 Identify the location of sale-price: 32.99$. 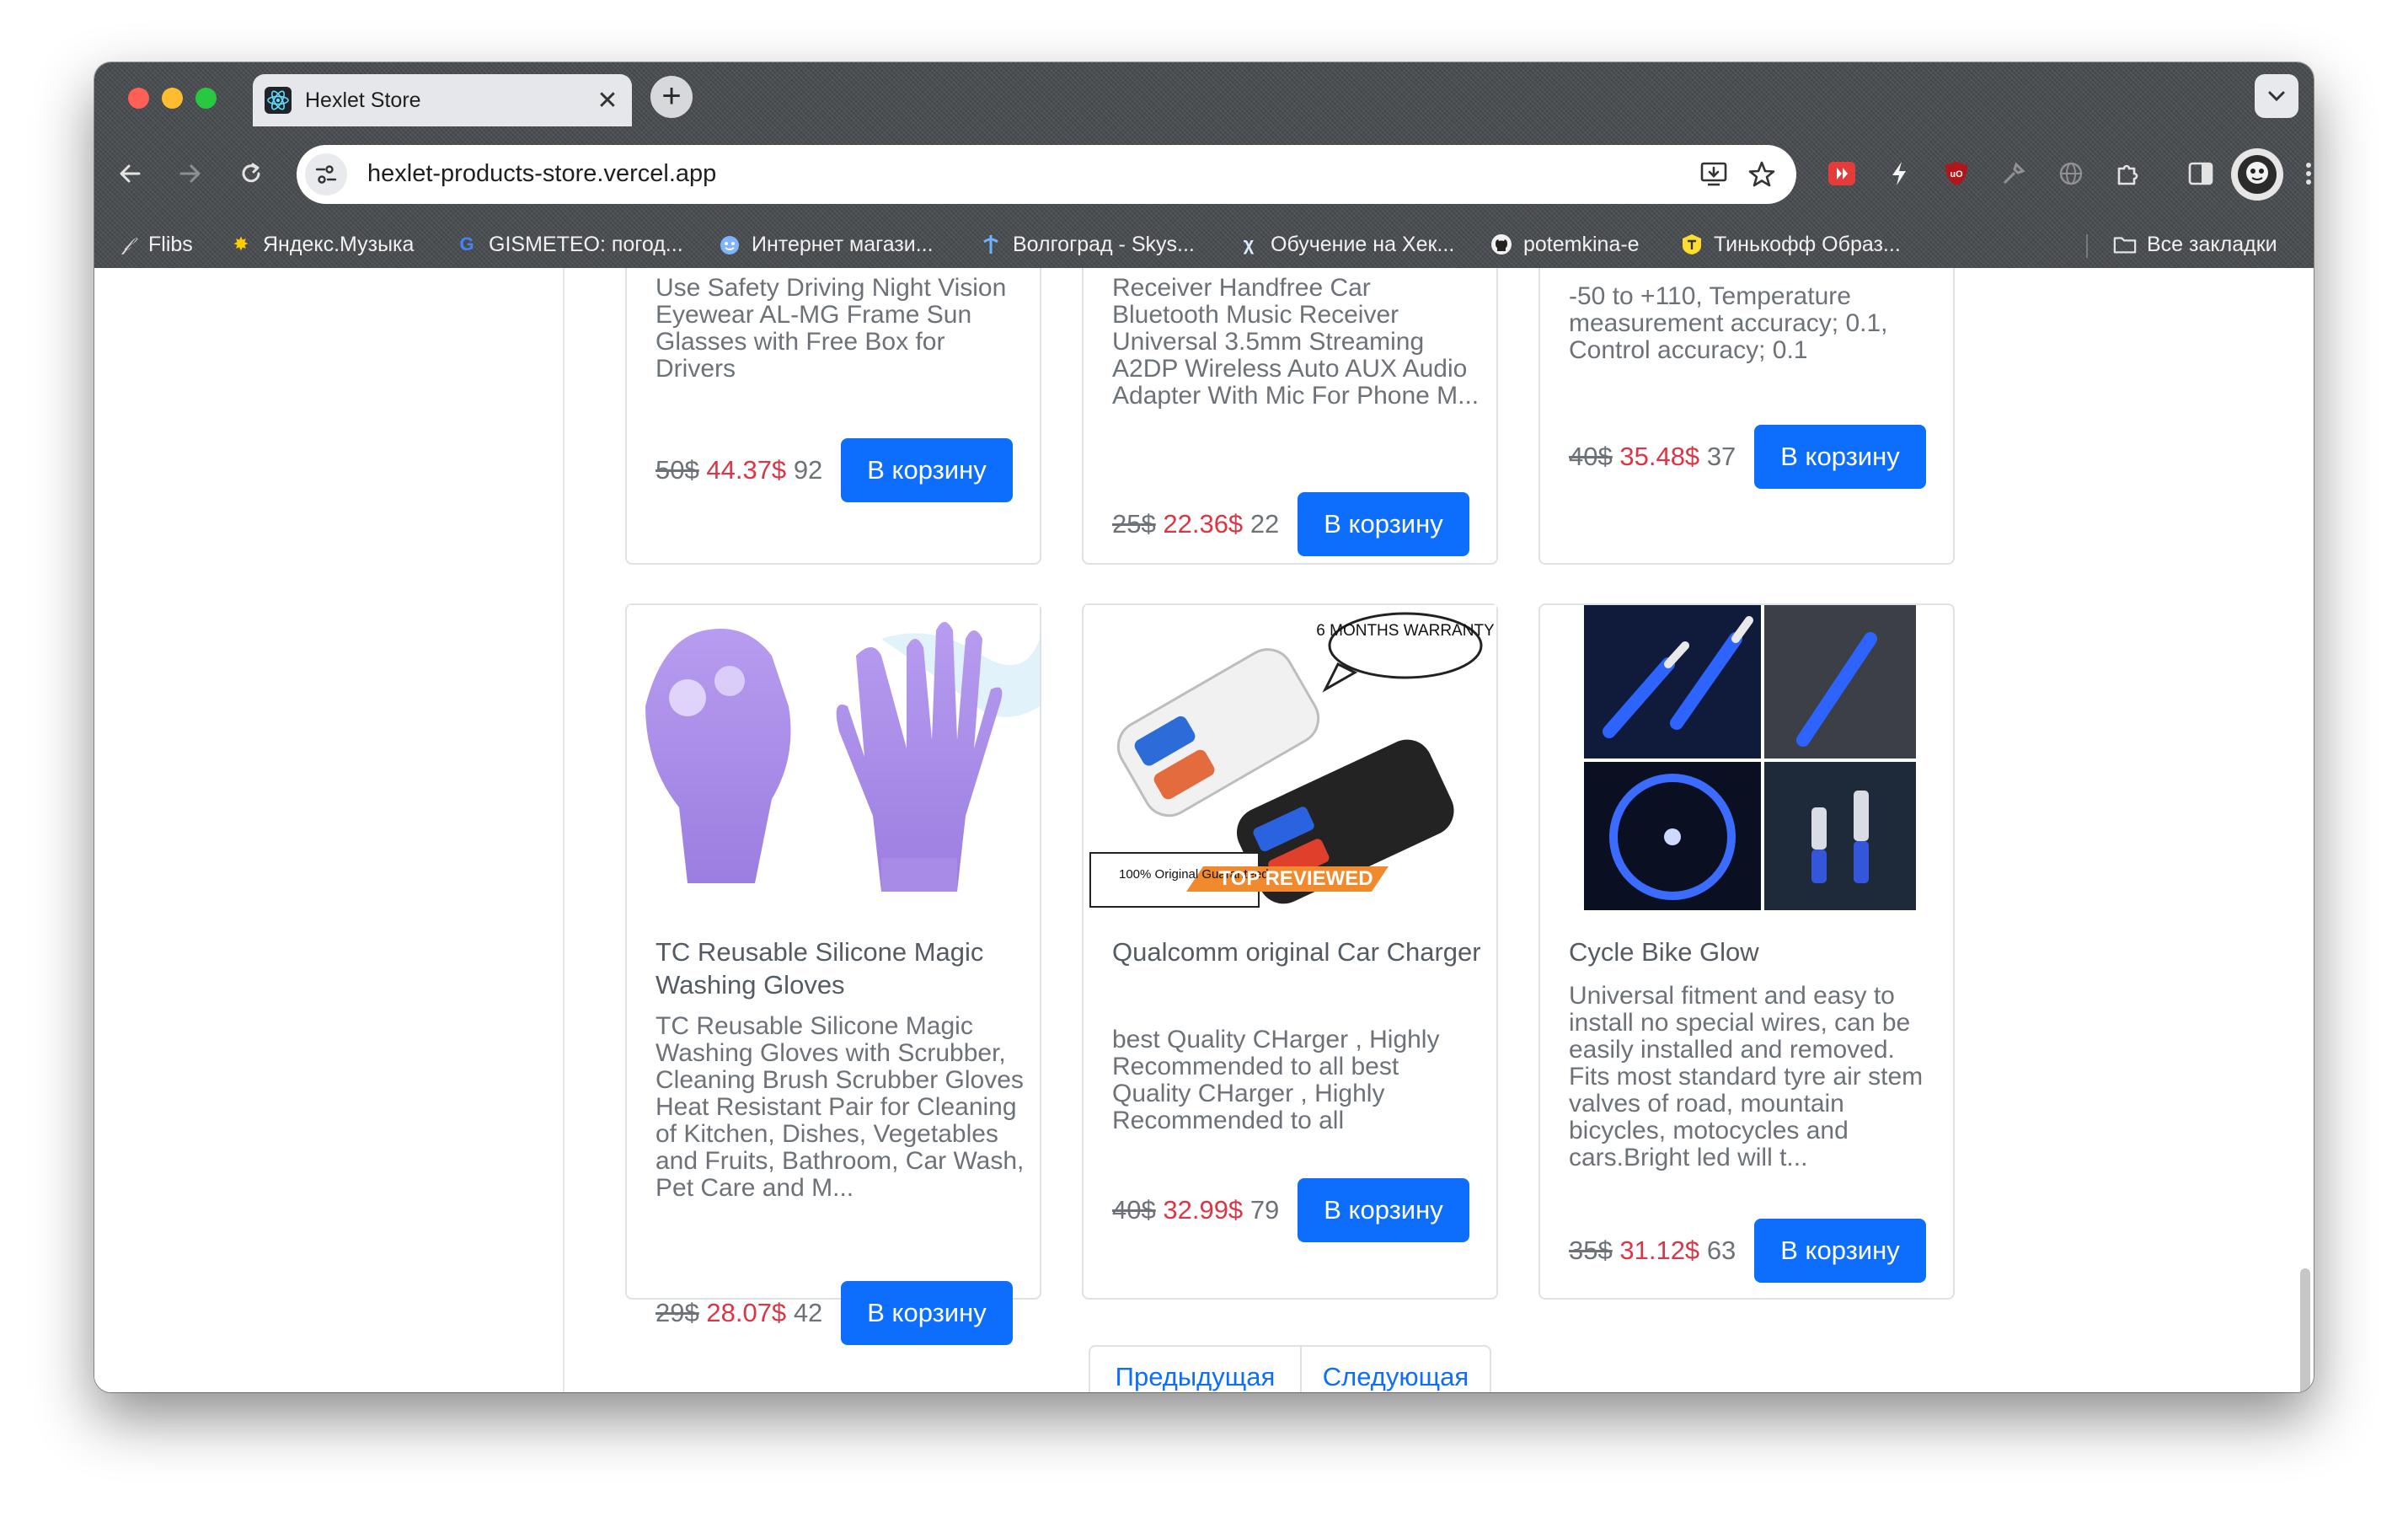
(1203, 1210).